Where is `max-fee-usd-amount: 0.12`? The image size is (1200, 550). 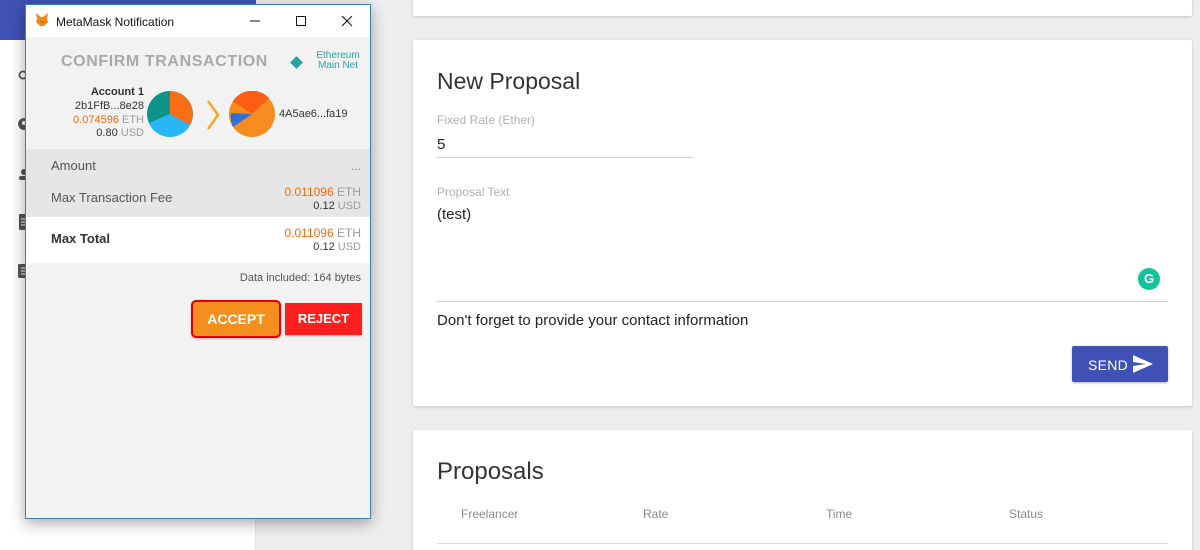
max-fee-usd-amount: 0.12 is located at coordinates (324, 206).